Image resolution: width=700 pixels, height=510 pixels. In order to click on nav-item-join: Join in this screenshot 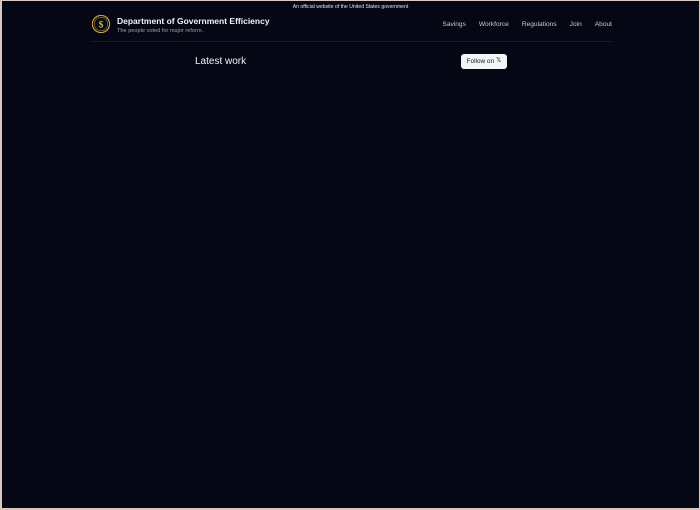, I will do `click(576, 24)`.